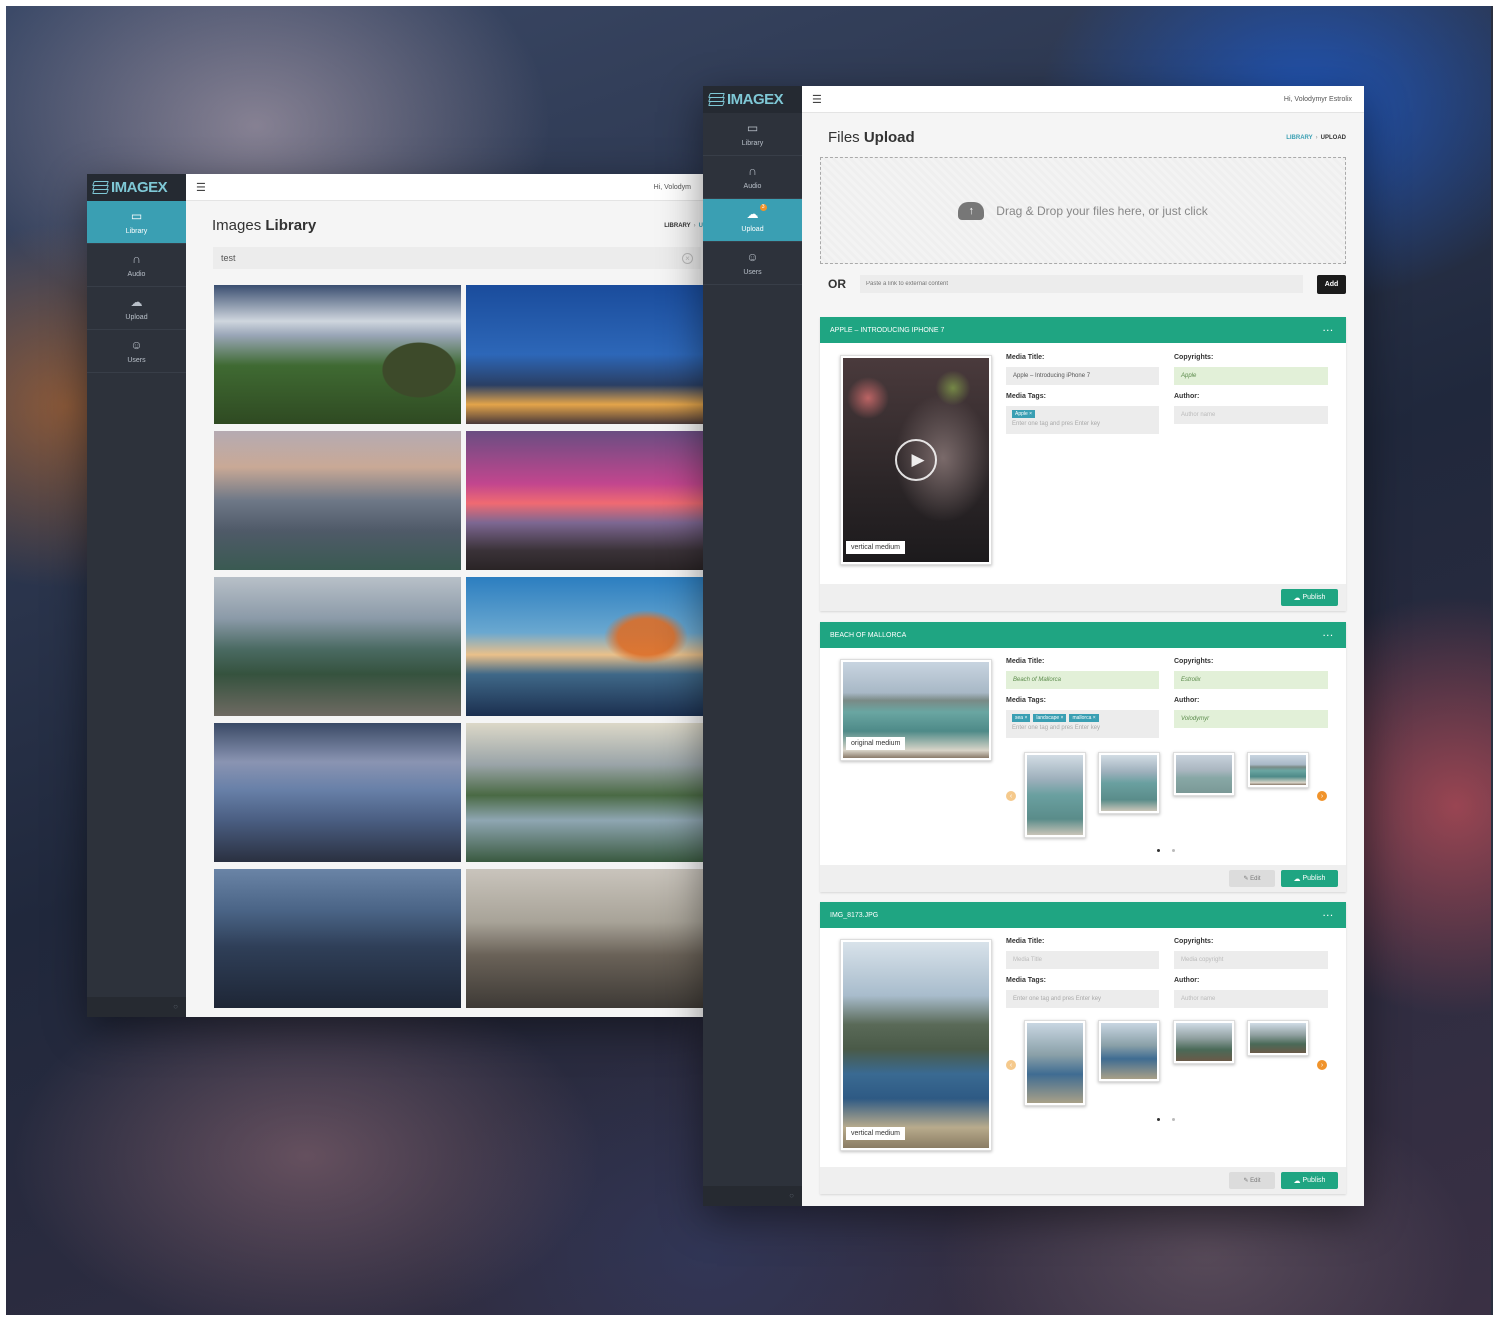 This screenshot has height=1321, width=1499. What do you see at coordinates (1024, 414) in the screenshot?
I see `tag-chip: Apple ×` at bounding box center [1024, 414].